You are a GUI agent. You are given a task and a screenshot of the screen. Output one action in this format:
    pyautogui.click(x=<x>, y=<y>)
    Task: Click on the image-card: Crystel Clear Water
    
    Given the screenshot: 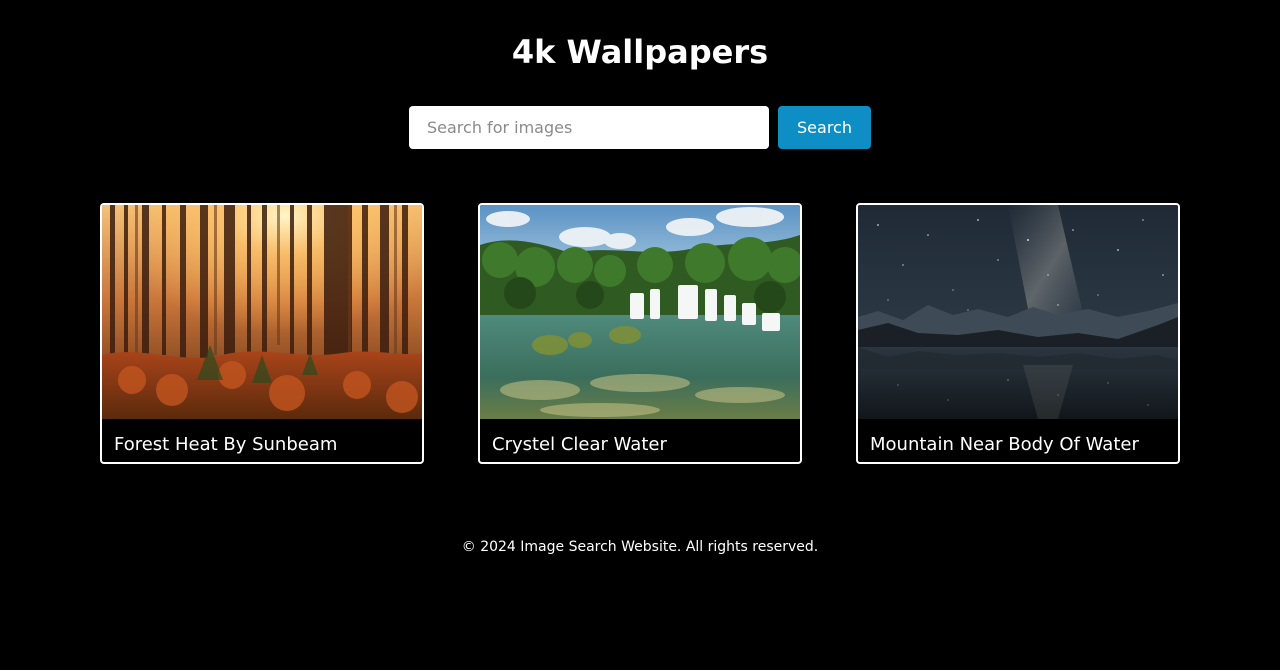 What is the action you would take?
    pyautogui.click(x=640, y=333)
    